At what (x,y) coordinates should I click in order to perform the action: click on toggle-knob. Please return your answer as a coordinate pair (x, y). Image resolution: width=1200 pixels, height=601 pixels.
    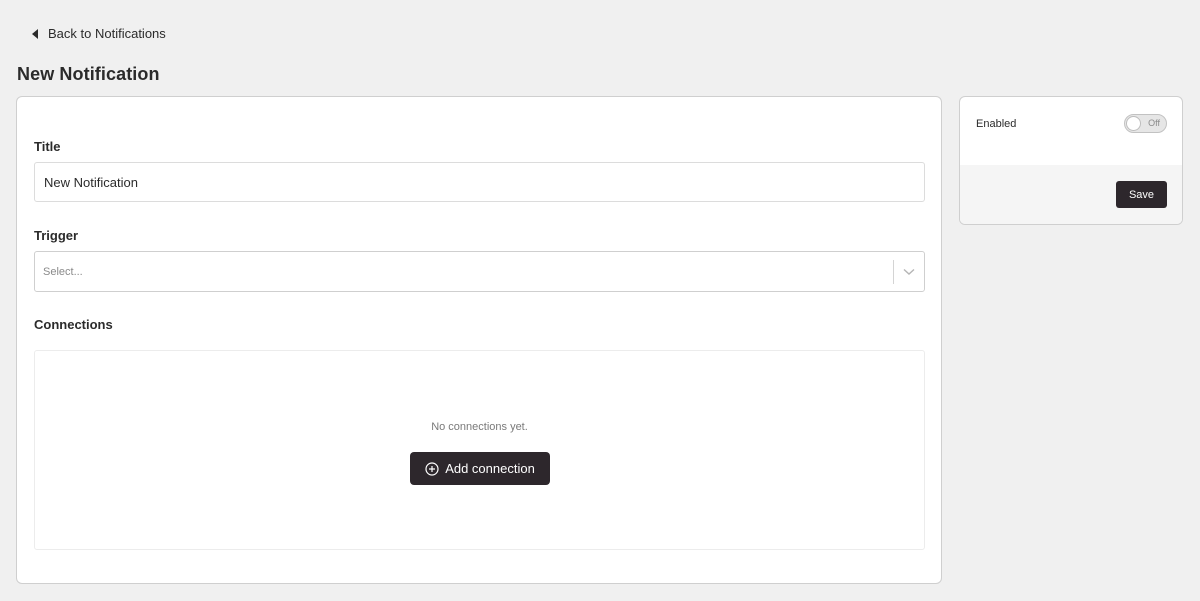
    Looking at the image, I should click on (1133, 123).